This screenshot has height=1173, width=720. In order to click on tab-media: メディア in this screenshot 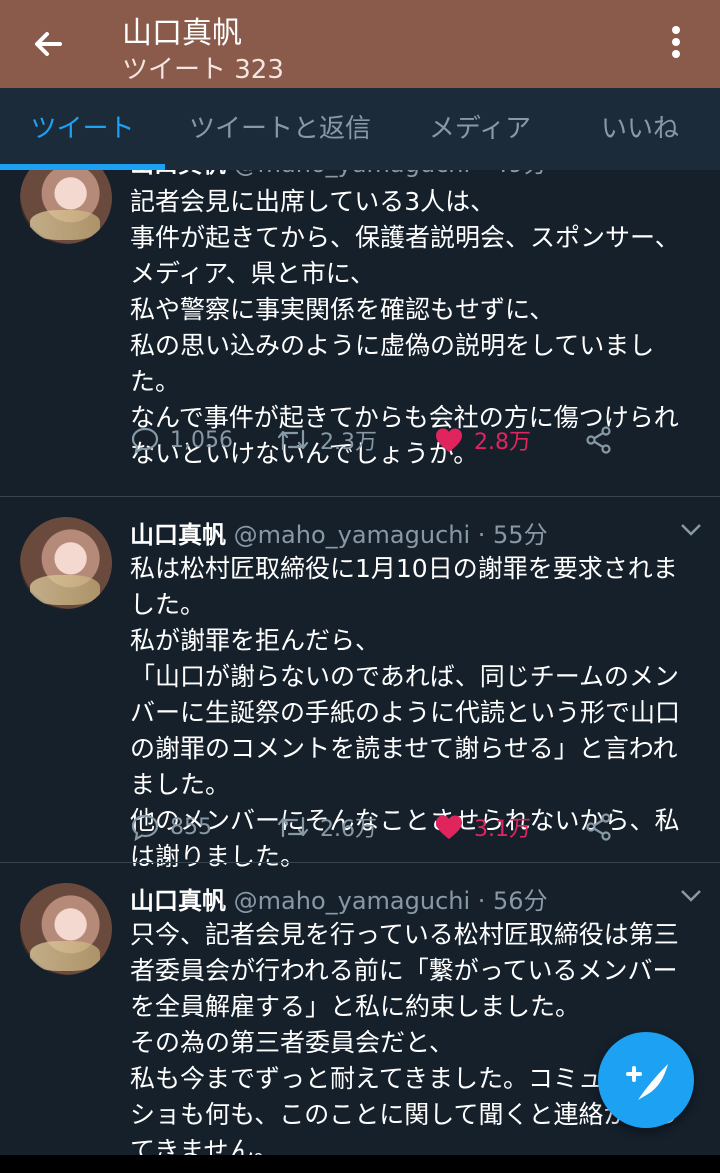, I will do `click(480, 129)`.